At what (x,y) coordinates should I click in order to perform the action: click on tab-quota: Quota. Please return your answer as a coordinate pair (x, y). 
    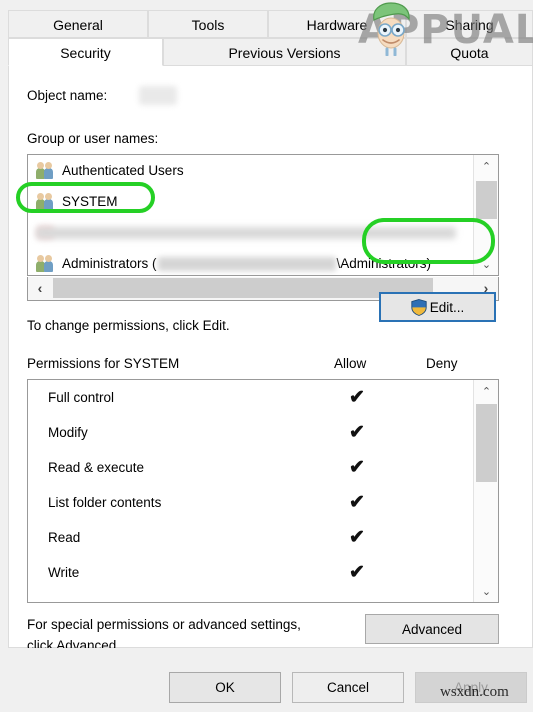
    Looking at the image, I should click on (469, 52).